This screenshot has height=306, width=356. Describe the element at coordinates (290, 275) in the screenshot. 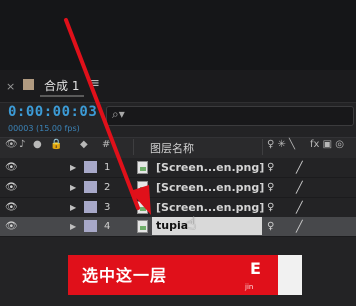

I see `logo-white-patch` at that location.